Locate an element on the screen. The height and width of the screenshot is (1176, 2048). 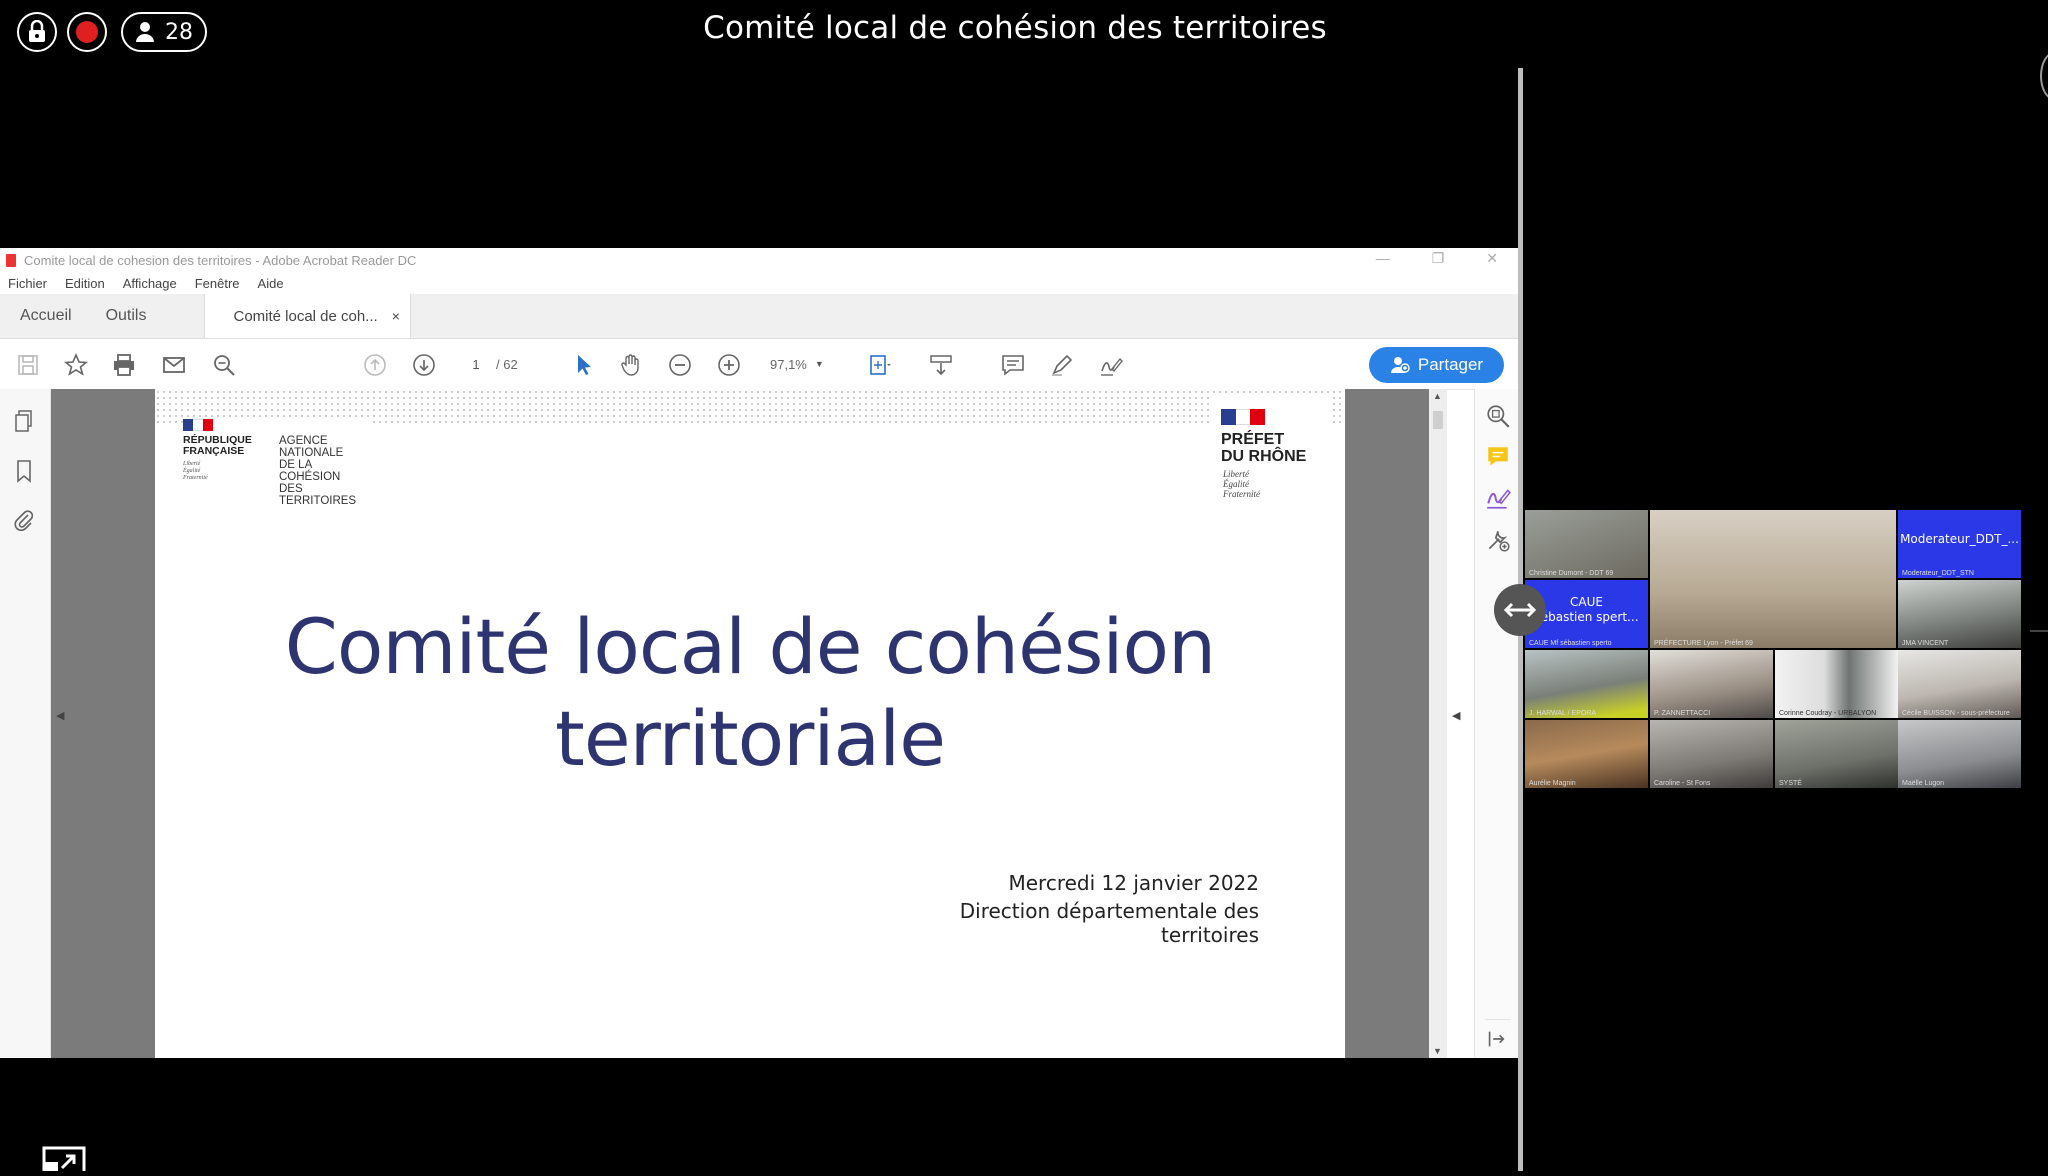
zoom-in-icon is located at coordinates (729, 365).